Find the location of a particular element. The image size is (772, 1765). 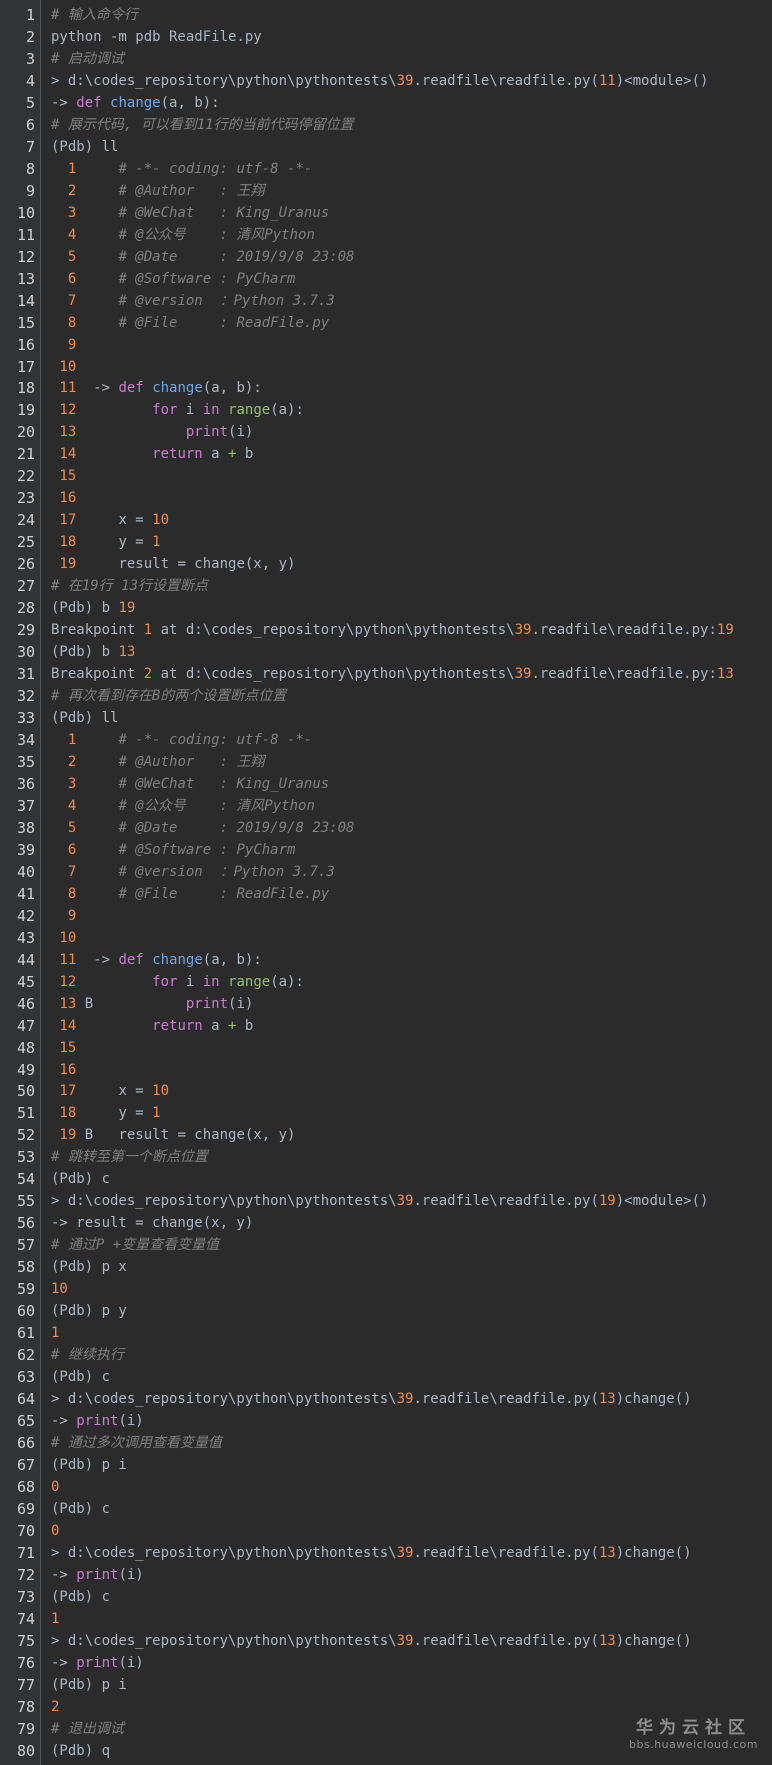

code-line: 19 12 for i in range(a): is located at coordinates (386, 411).